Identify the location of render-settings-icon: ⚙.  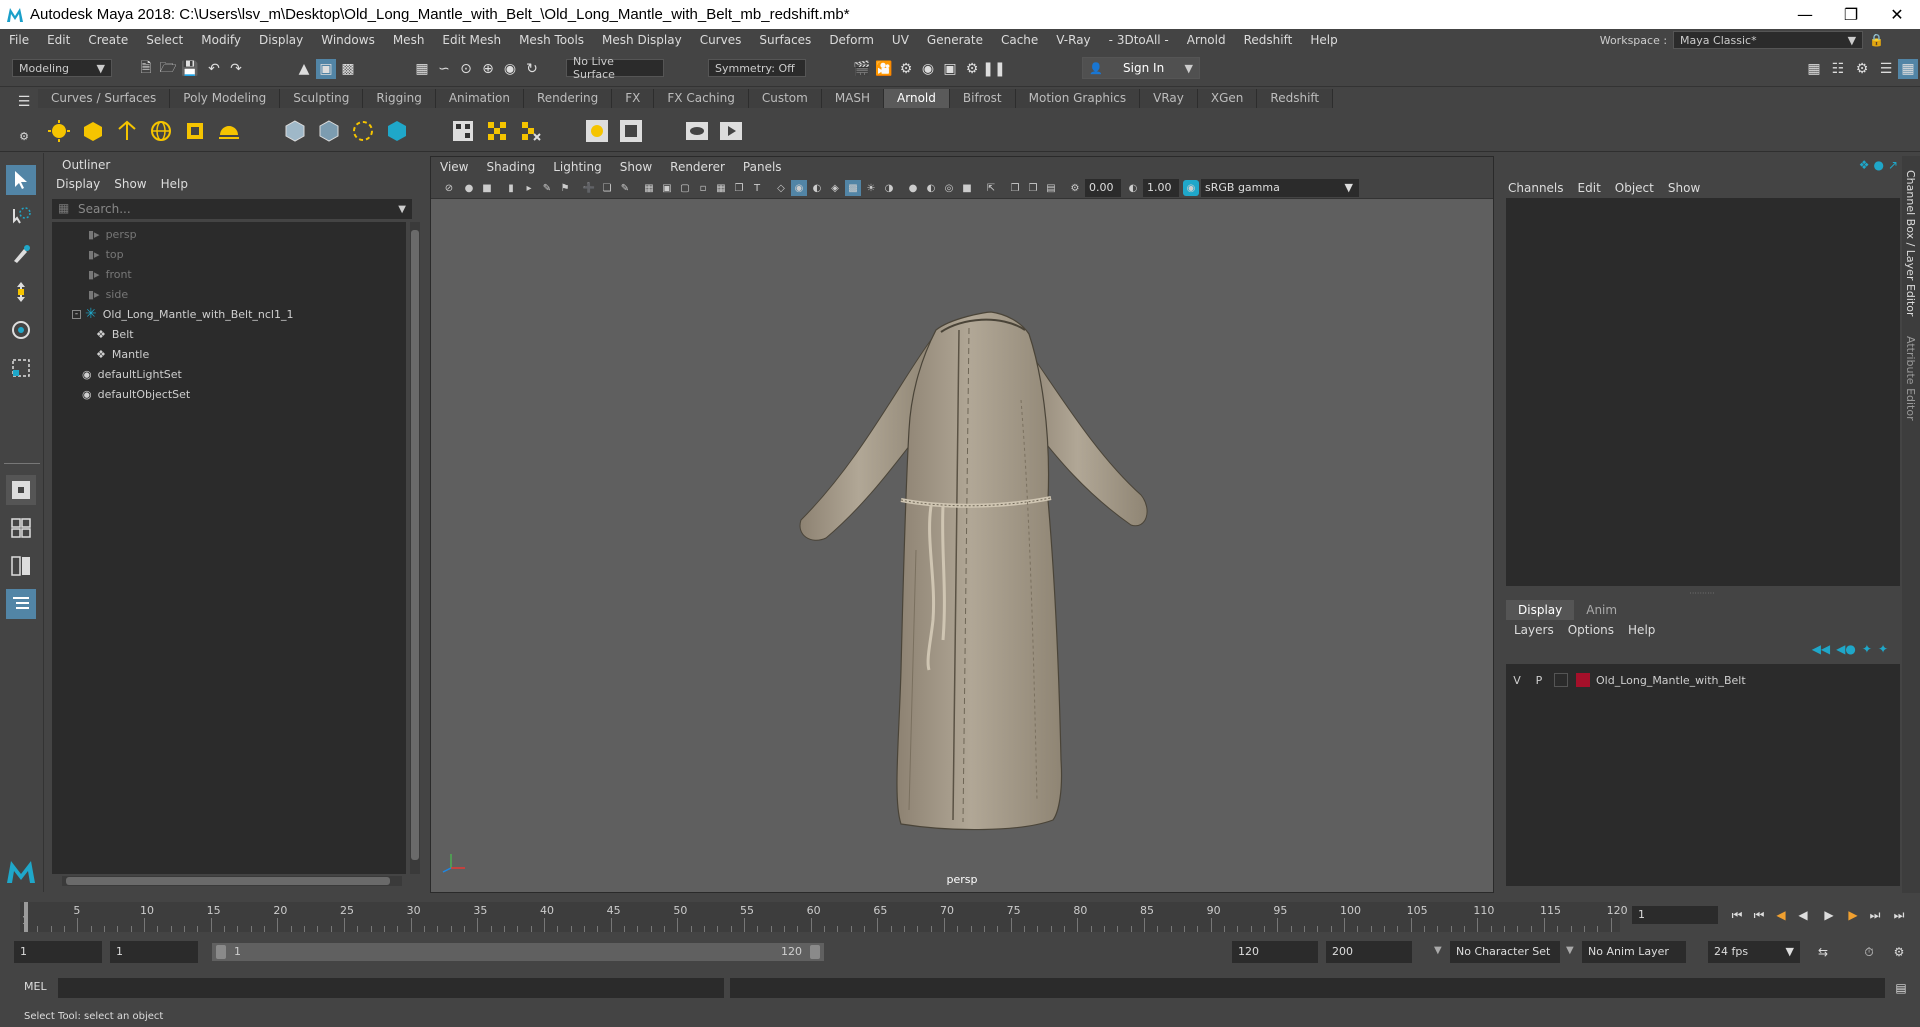
(906, 69).